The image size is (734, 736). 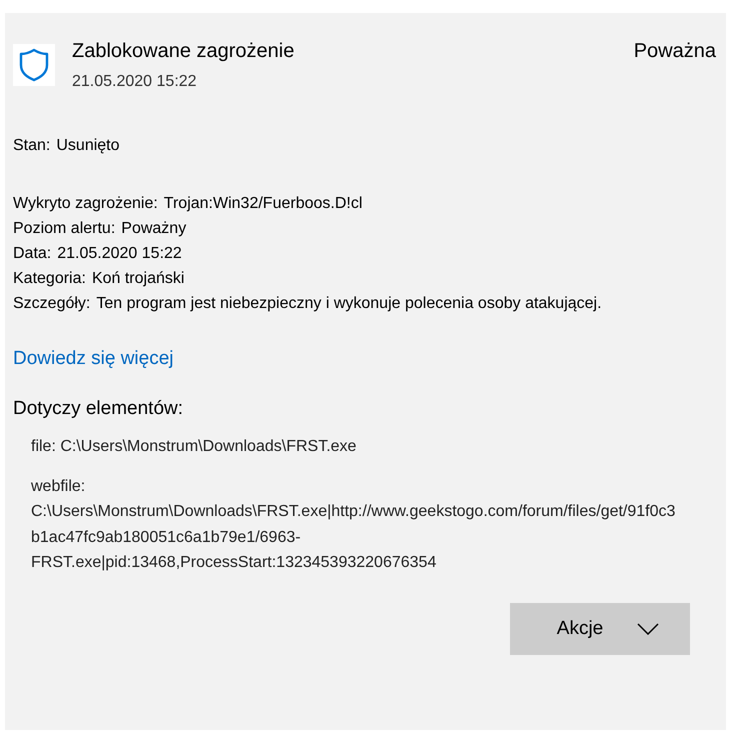 I want to click on threat-date: 21.05.2020 15:22, so click(x=135, y=82).